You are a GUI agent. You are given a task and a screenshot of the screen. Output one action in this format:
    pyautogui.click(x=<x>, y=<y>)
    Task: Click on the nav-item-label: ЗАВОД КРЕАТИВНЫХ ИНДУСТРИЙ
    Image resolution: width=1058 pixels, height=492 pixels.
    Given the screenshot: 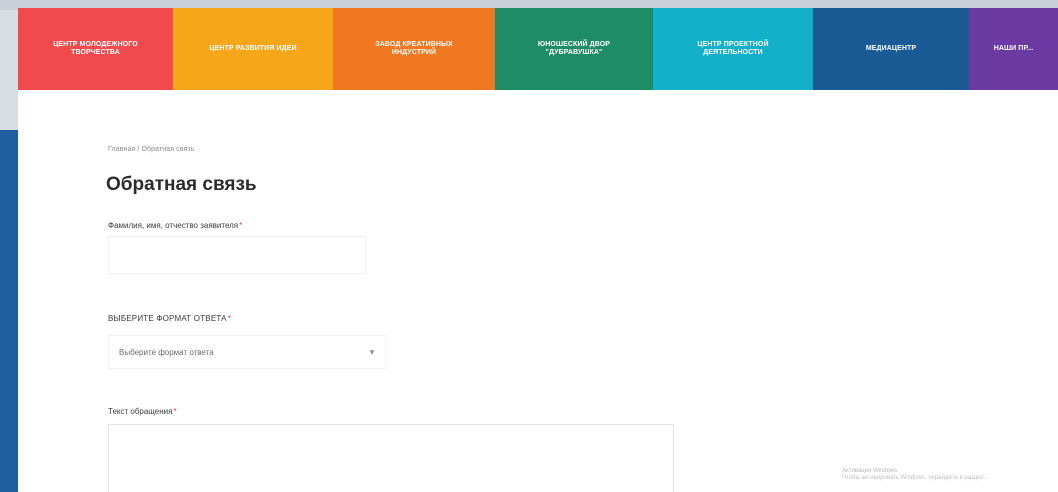 What is the action you would take?
    pyautogui.click(x=414, y=48)
    